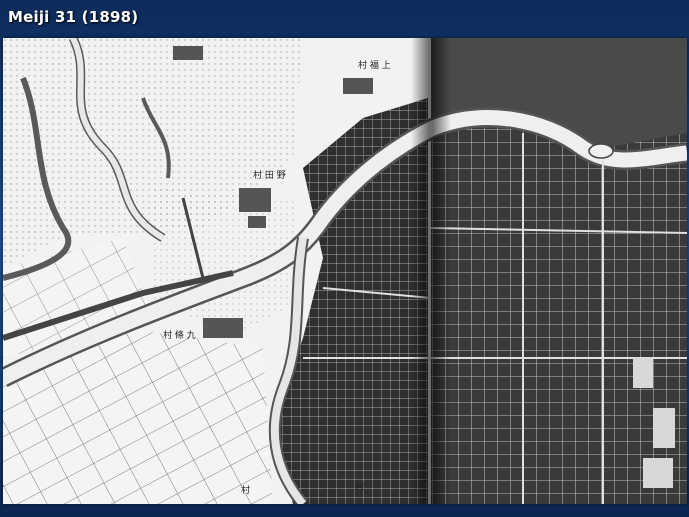 The width and height of the screenshot is (689, 517). What do you see at coordinates (431, 271) in the screenshot?
I see `page-fold-shadow` at bounding box center [431, 271].